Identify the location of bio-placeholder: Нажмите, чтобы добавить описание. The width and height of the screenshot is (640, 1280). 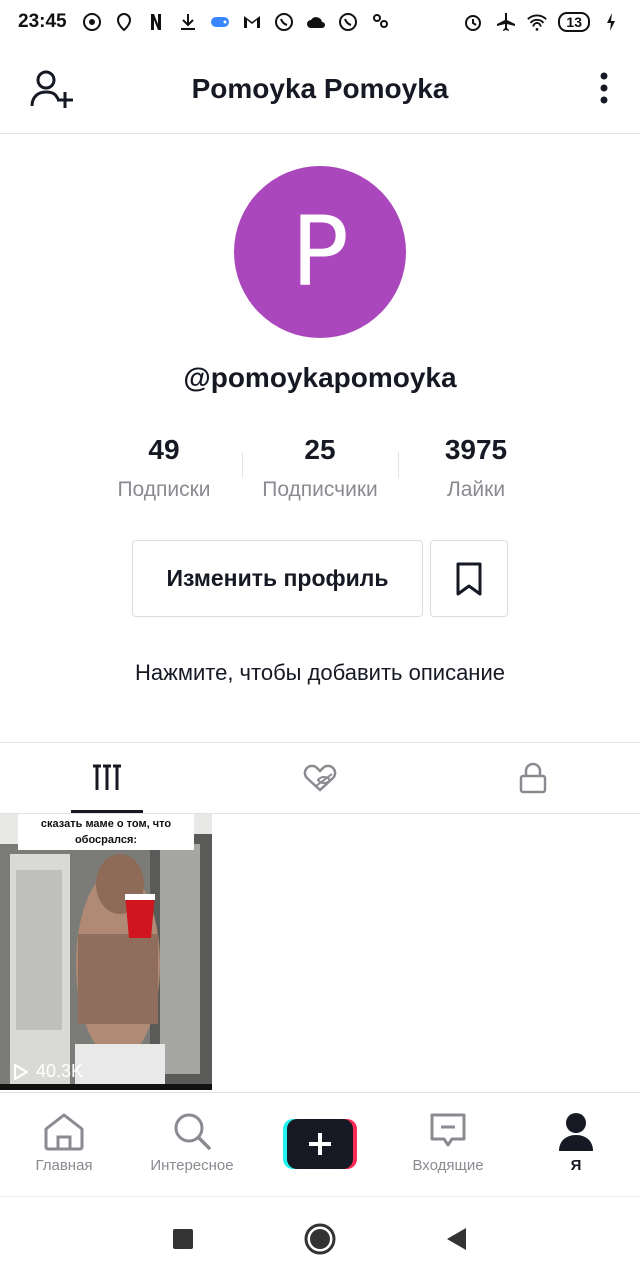
(320, 673).